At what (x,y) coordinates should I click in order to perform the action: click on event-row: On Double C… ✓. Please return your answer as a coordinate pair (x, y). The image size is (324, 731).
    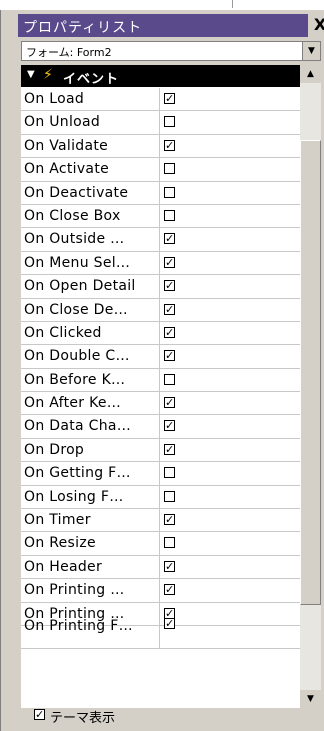
    Looking at the image, I should click on (160, 357).